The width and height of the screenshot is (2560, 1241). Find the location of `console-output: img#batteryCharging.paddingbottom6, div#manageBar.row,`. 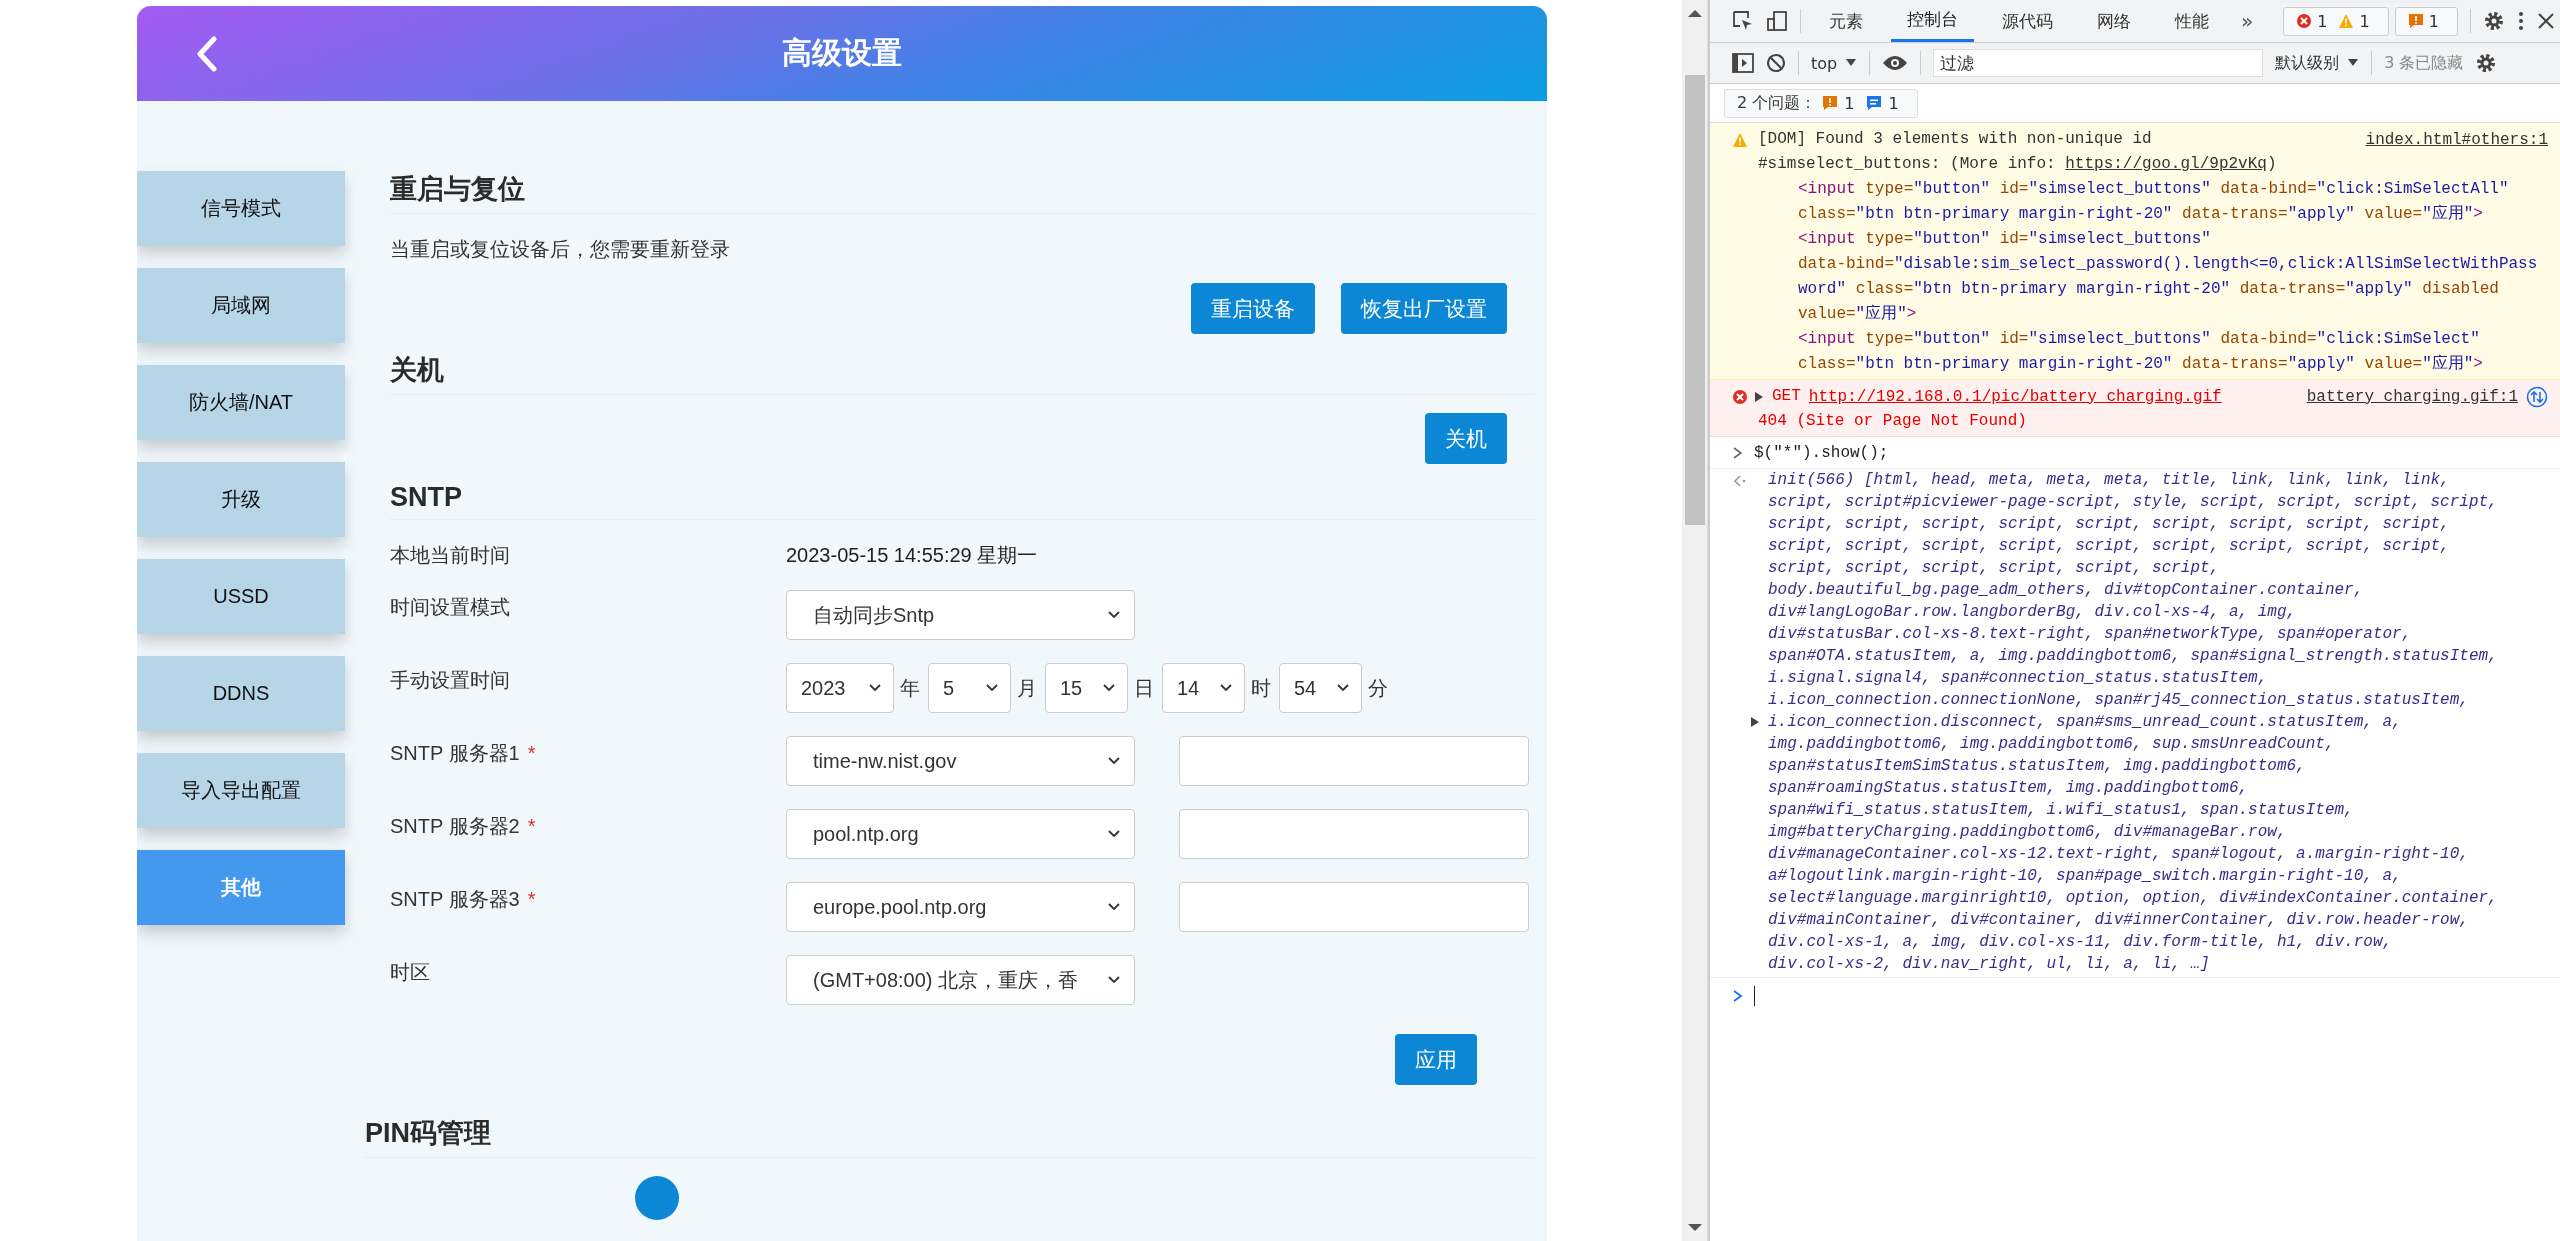

console-output: img#batteryCharging.paddingbottom6, div#manageBar.row, is located at coordinates (2027, 832).